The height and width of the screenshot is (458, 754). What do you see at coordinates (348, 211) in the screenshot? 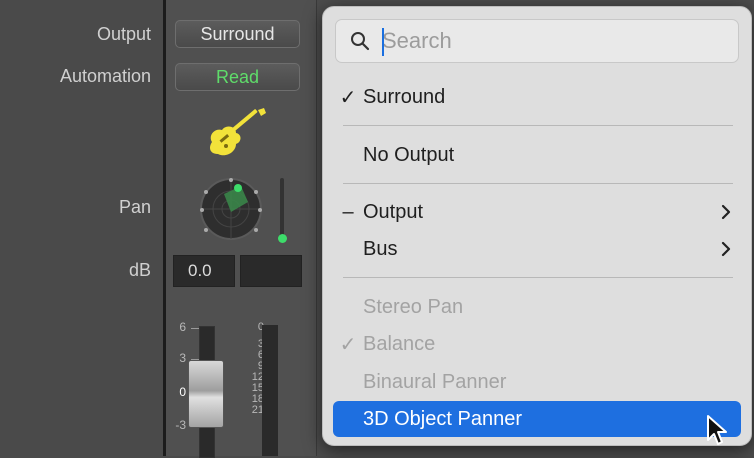
I see `dash-mark-icon: –` at bounding box center [348, 211].